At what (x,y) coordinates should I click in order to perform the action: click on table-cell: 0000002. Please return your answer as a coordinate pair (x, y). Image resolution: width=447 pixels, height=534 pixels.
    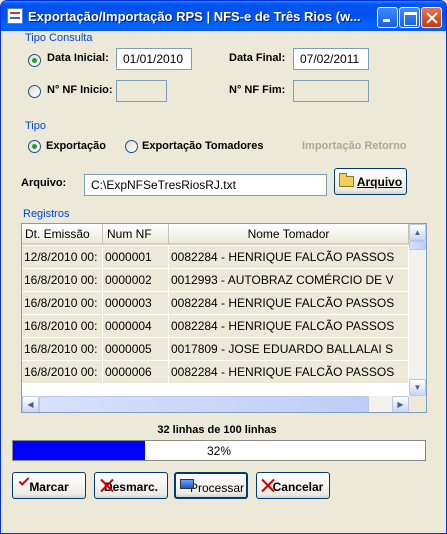
    Looking at the image, I should click on (136, 280).